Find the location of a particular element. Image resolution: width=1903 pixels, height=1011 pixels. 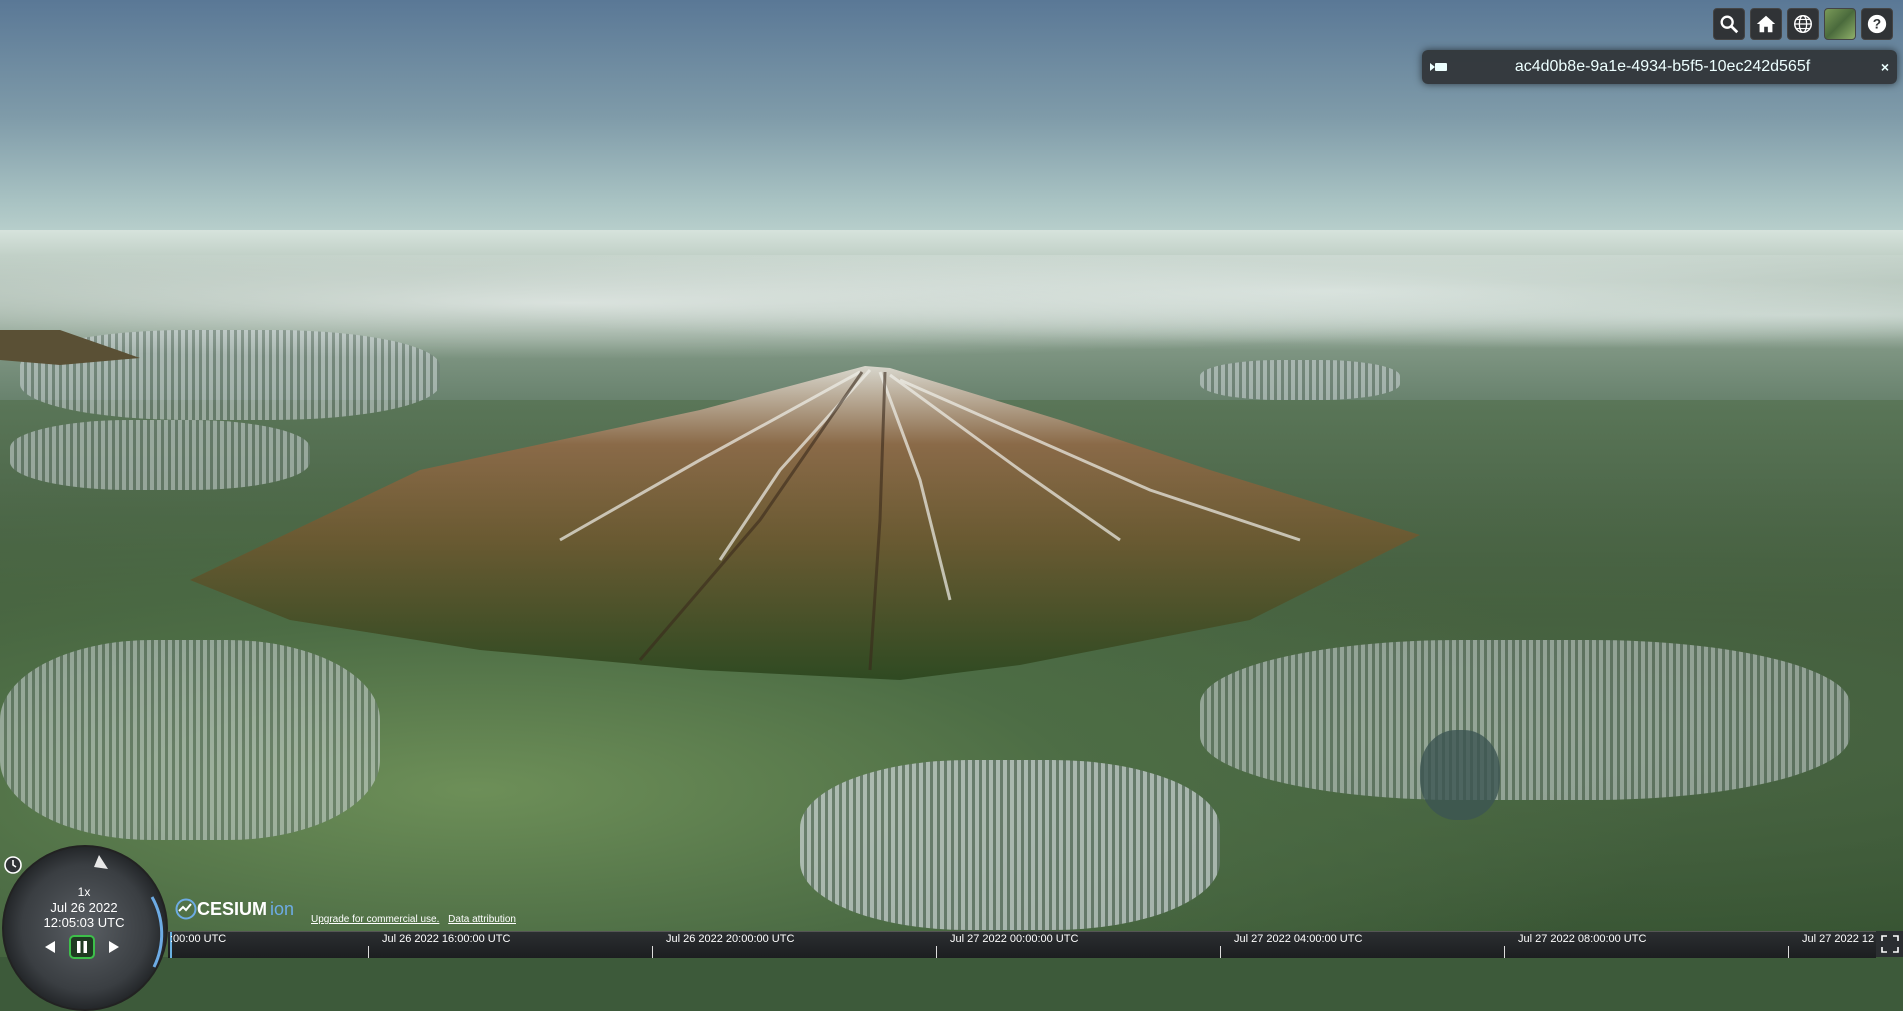

fullscreen-button is located at coordinates (1889, 944).